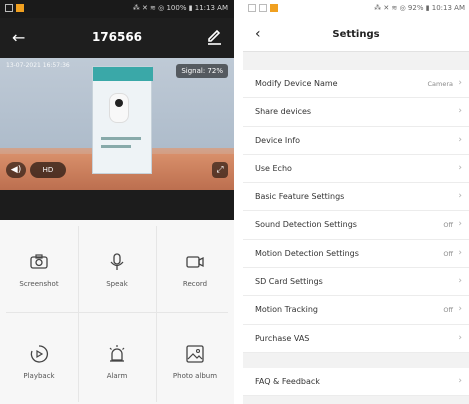 The image size is (469, 404). Describe the element at coordinates (356, 169) in the screenshot. I see `setting-row-use-echo: Use Echo ›` at that location.